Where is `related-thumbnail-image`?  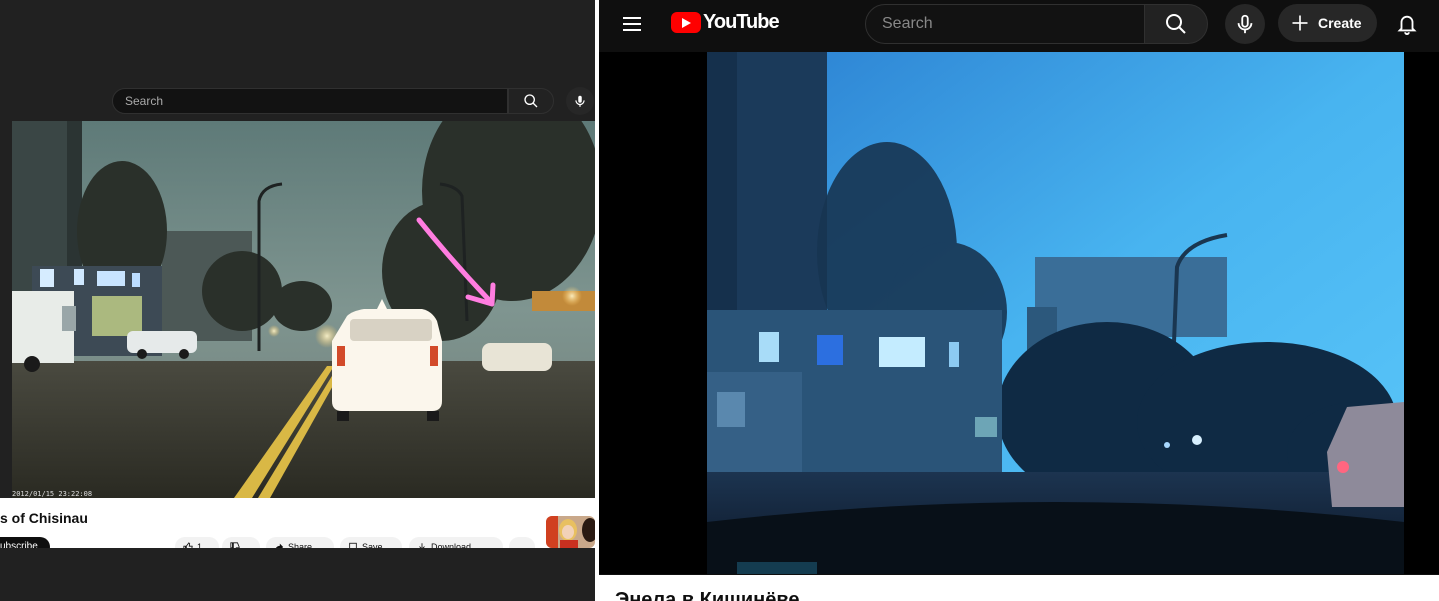
related-thumbnail-image is located at coordinates (570, 532).